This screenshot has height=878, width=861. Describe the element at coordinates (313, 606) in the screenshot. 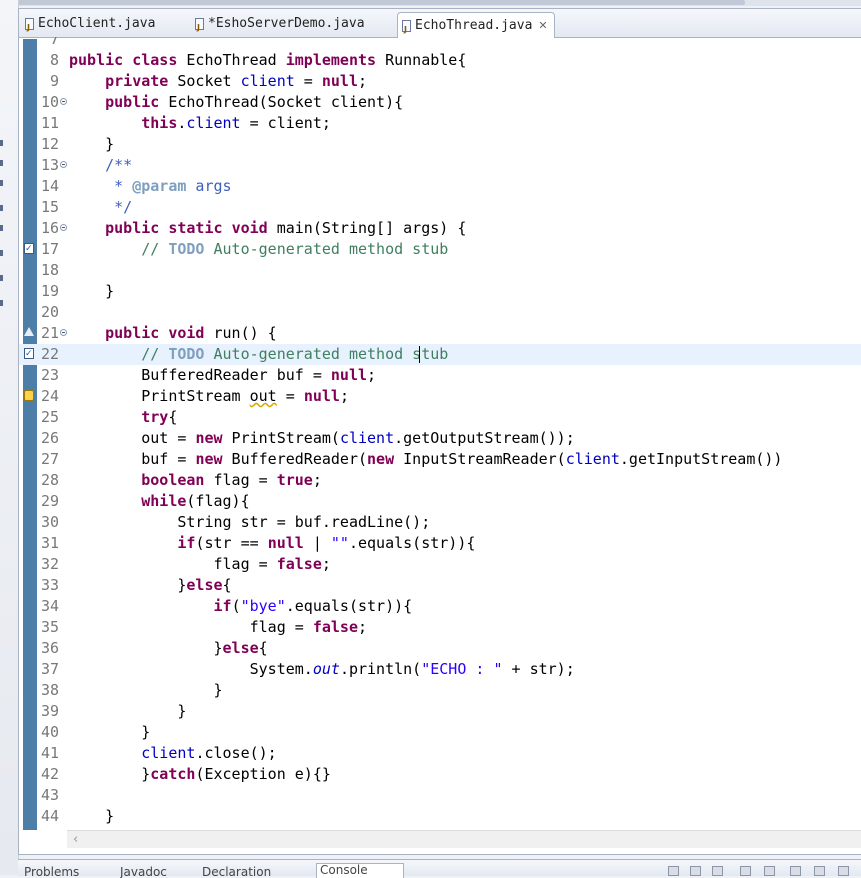

I see `code-text: if("bye".equals(str)){` at that location.